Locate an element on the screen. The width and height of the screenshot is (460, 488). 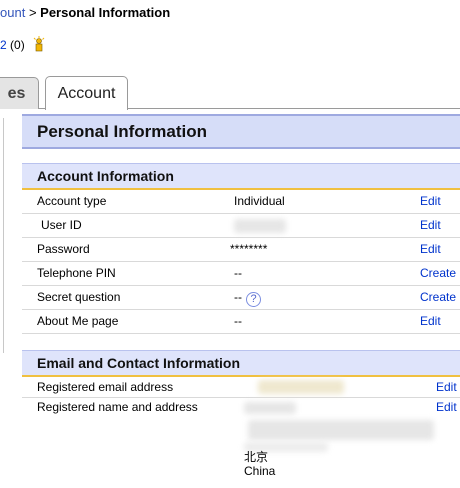
contact-row-email: Registered email address Edit is located at coordinates (241, 387).